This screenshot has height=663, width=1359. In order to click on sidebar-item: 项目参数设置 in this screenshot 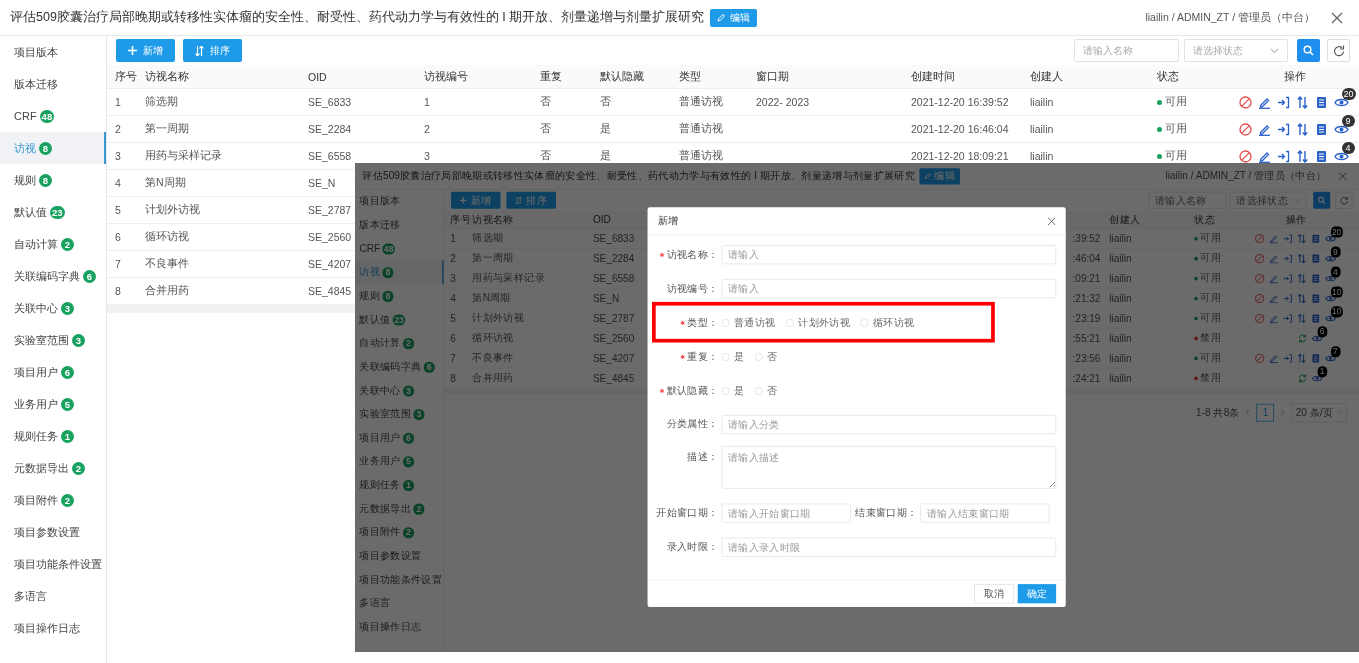, I will do `click(53, 532)`.